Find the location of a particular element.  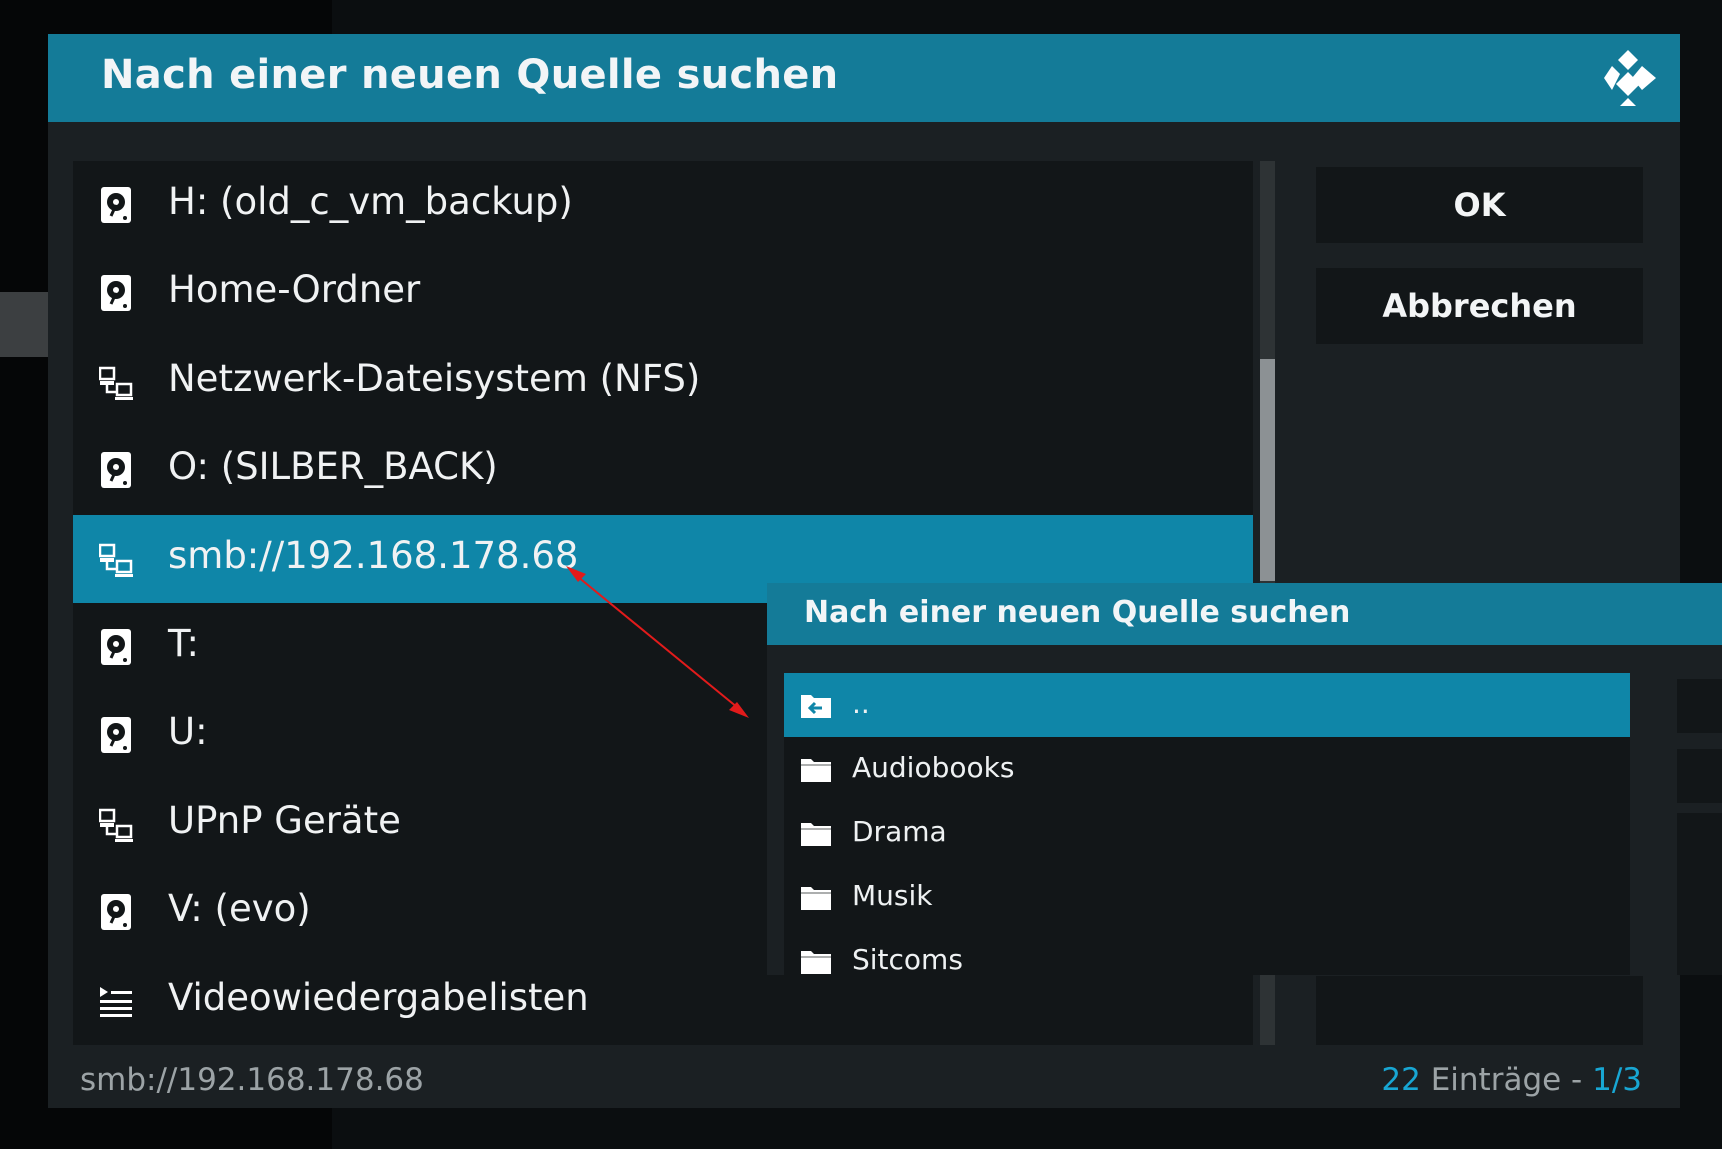

folder-item: Sitcoms is located at coordinates (1207, 952).